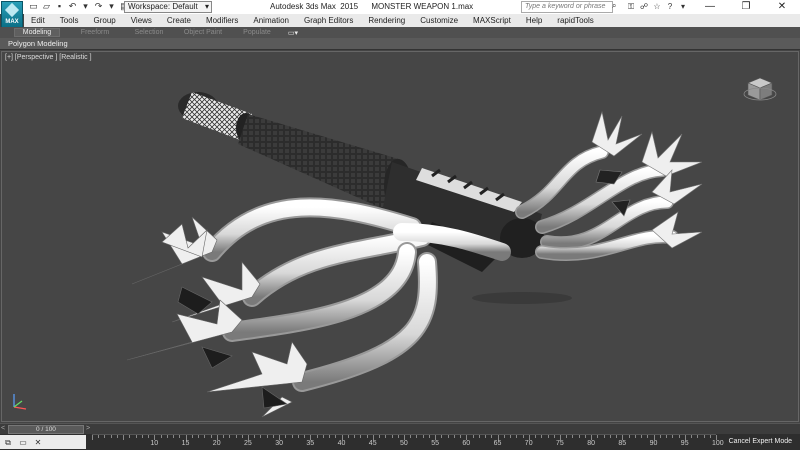 Image resolution: width=800 pixels, height=450 pixels. What do you see at coordinates (760, 442) in the screenshot?
I see `cancel-expert-mode-button: Cancel Expert Mode` at bounding box center [760, 442].